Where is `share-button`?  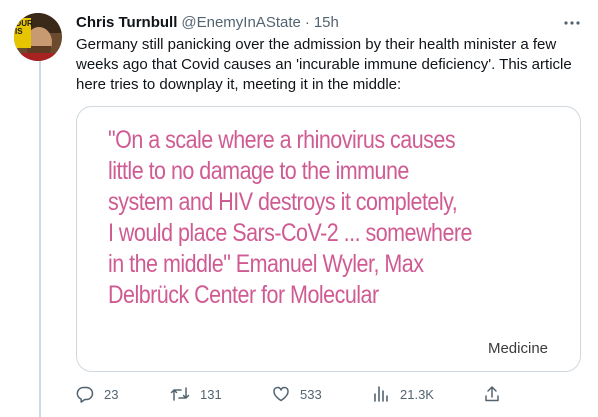 share-button is located at coordinates (492, 394).